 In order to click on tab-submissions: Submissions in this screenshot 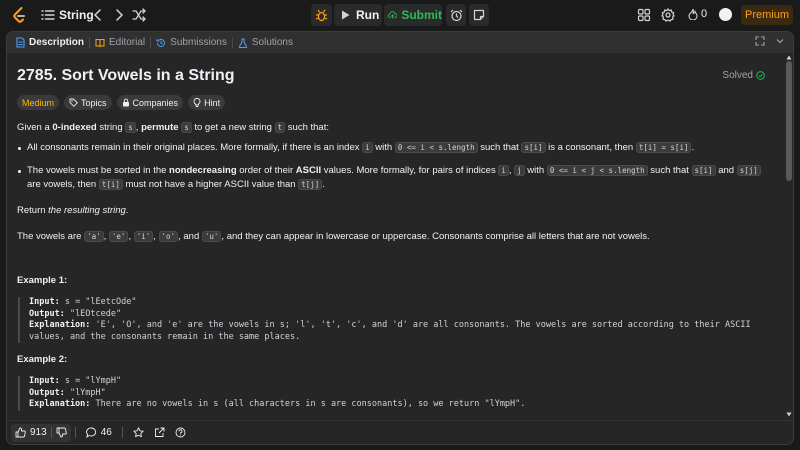, I will do `click(191, 42)`.